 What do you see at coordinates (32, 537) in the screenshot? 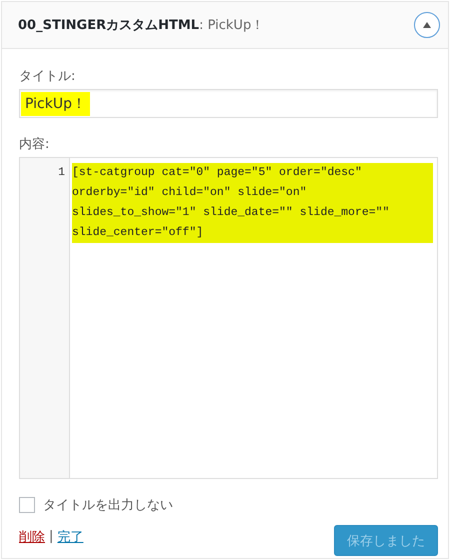
I see `delete-link: 削除` at bounding box center [32, 537].